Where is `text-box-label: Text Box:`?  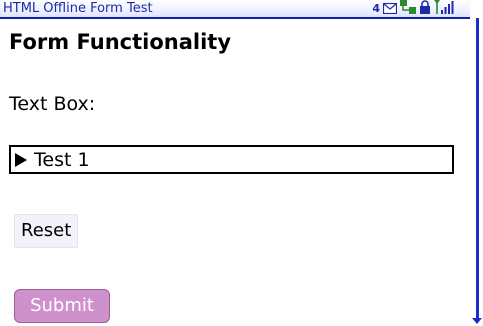 text-box-label: Text Box: is located at coordinates (52, 104).